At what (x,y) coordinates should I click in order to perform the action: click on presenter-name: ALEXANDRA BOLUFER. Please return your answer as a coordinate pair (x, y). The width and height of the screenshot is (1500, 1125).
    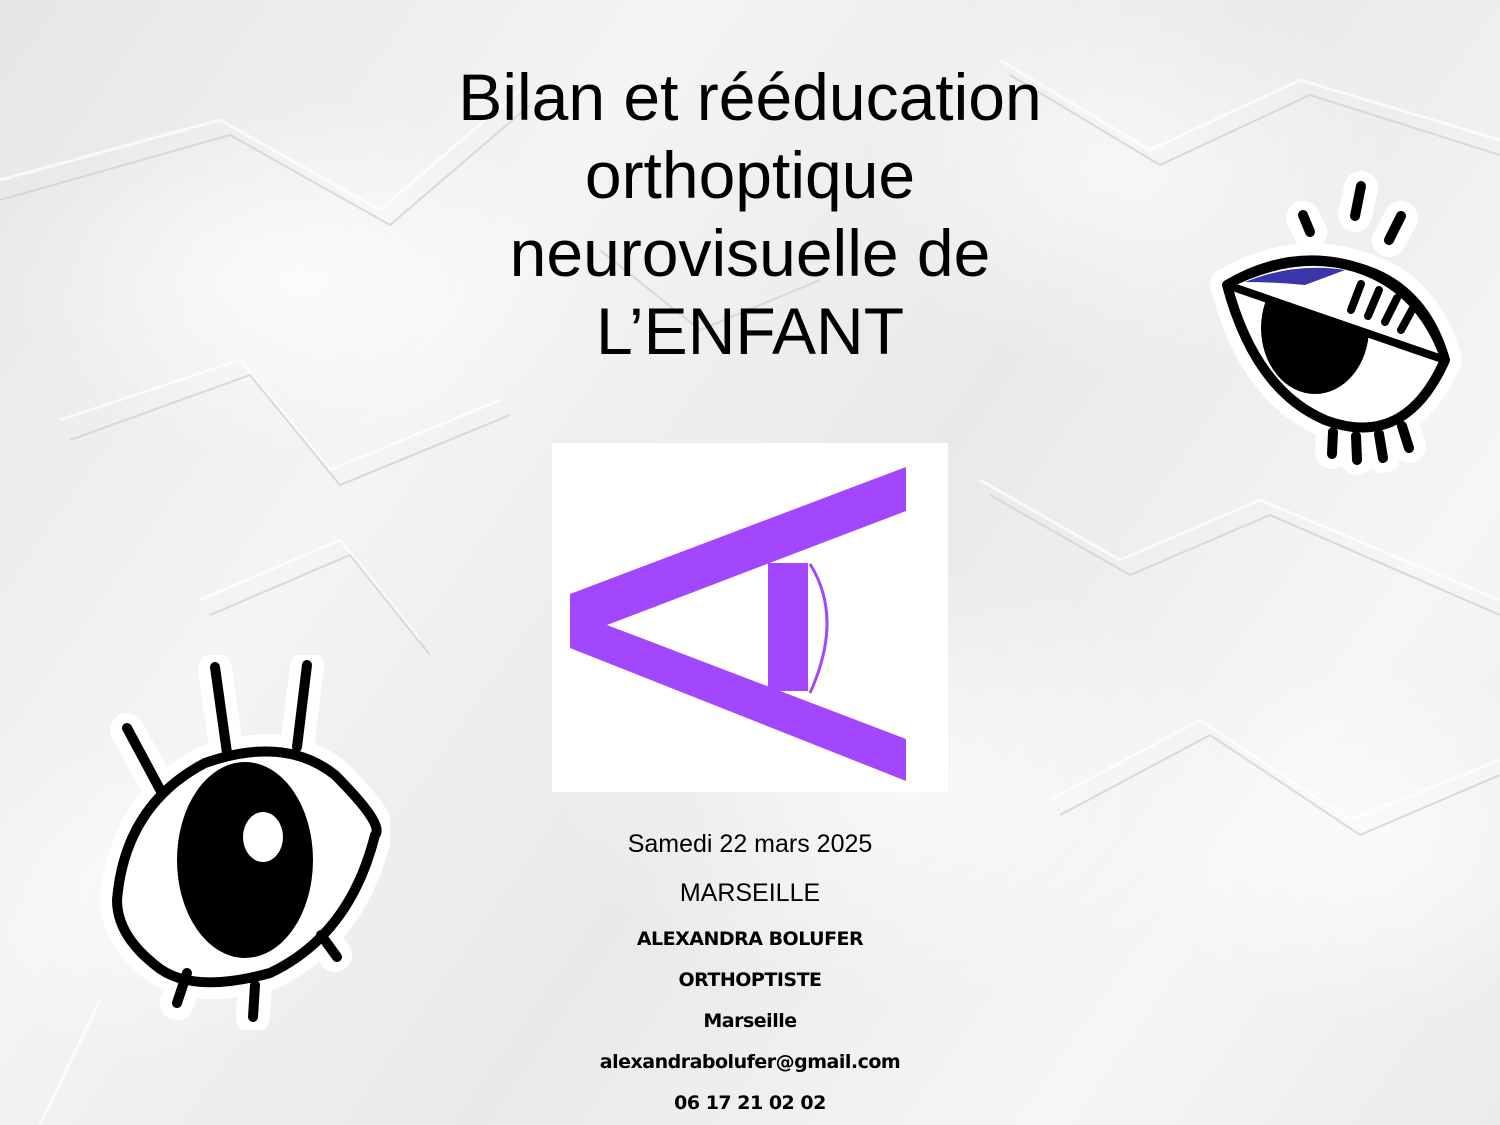
    Looking at the image, I should click on (750, 939).